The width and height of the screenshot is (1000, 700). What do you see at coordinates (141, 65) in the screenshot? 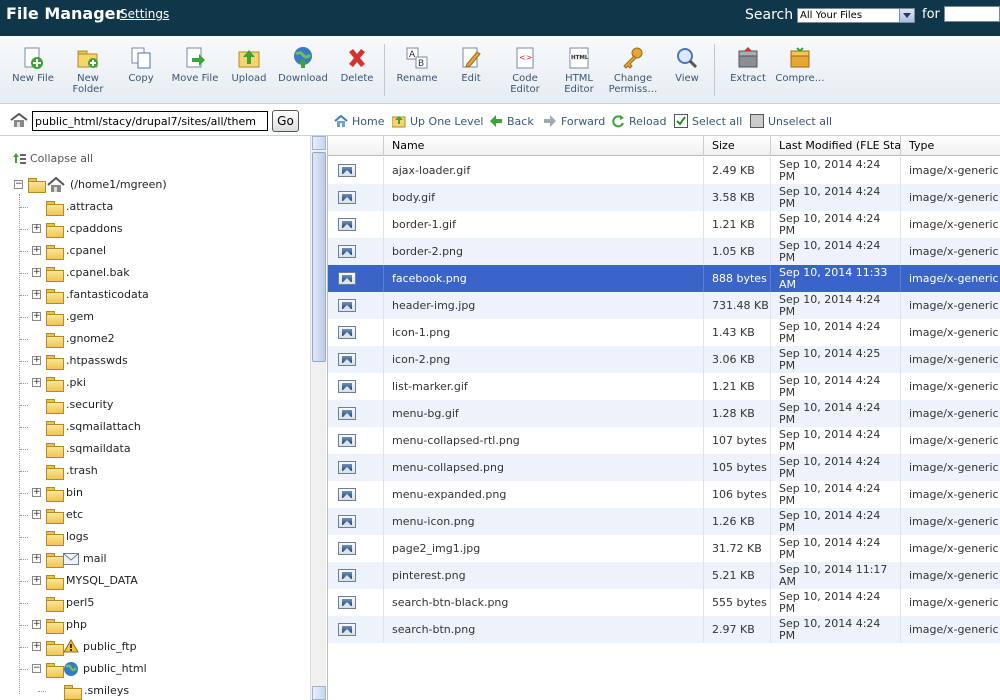
I see `copy-button: Copy` at bounding box center [141, 65].